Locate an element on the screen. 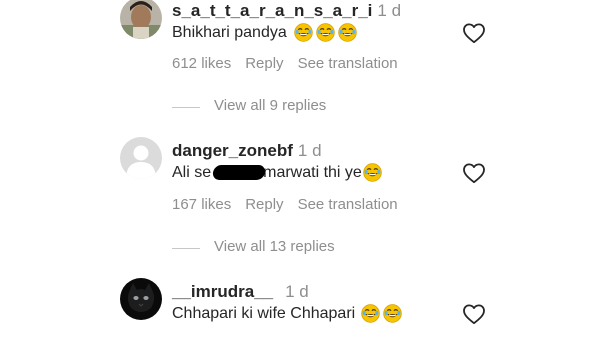 The width and height of the screenshot is (600, 338). likes-count: 167 likes is located at coordinates (201, 204).